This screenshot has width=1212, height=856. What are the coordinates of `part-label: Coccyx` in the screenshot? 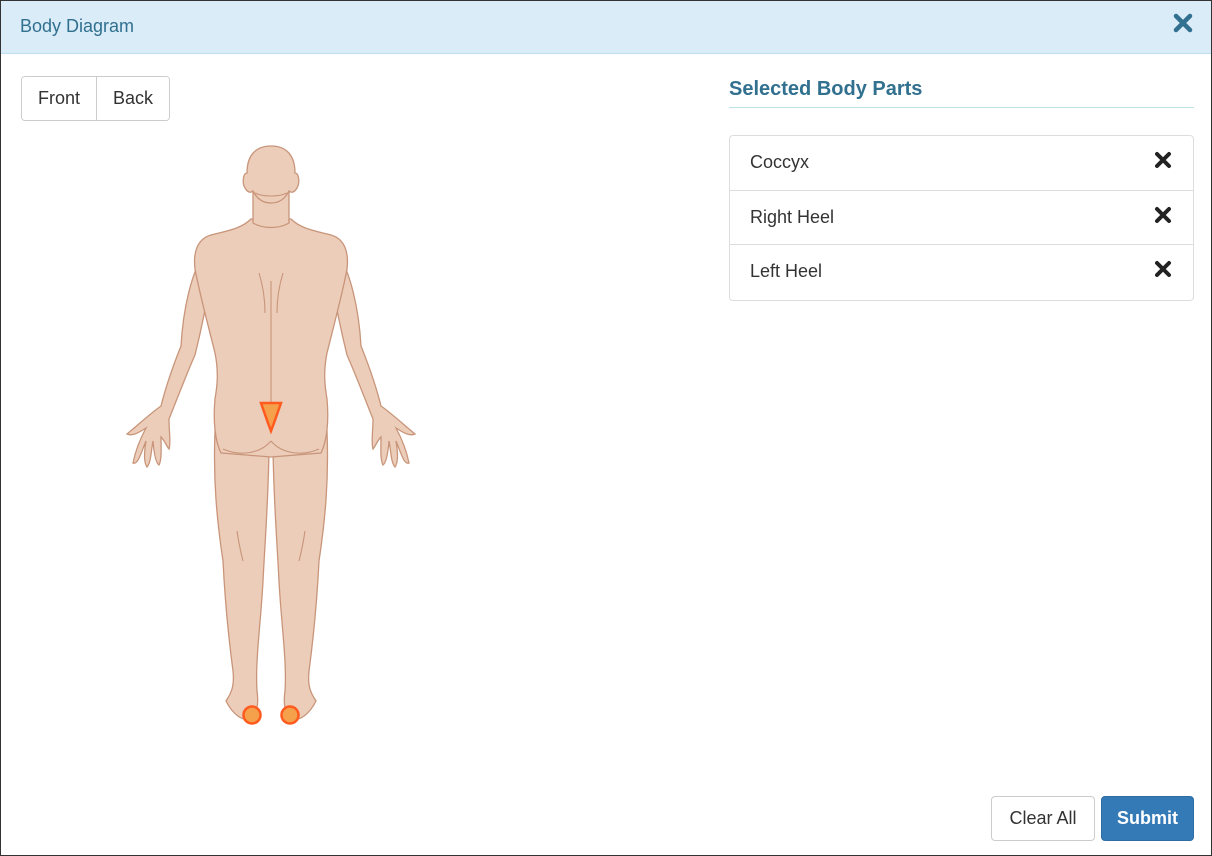 It's located at (780, 162).